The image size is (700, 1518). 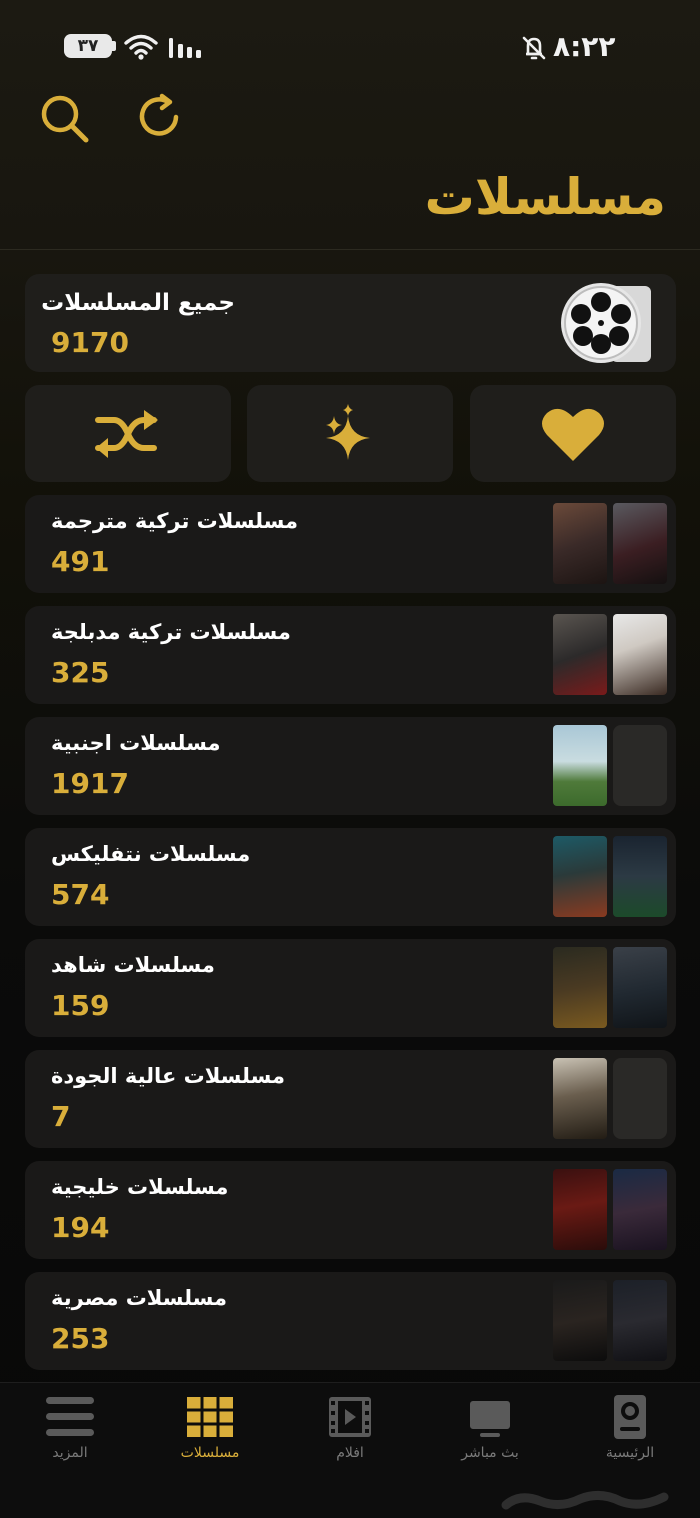 What do you see at coordinates (133, 965) in the screenshot?
I see `category-label: مسلسلات شاهد` at bounding box center [133, 965].